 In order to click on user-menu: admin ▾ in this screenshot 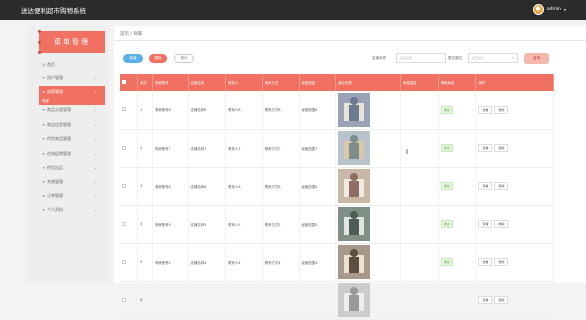, I will do `click(549, 9)`.